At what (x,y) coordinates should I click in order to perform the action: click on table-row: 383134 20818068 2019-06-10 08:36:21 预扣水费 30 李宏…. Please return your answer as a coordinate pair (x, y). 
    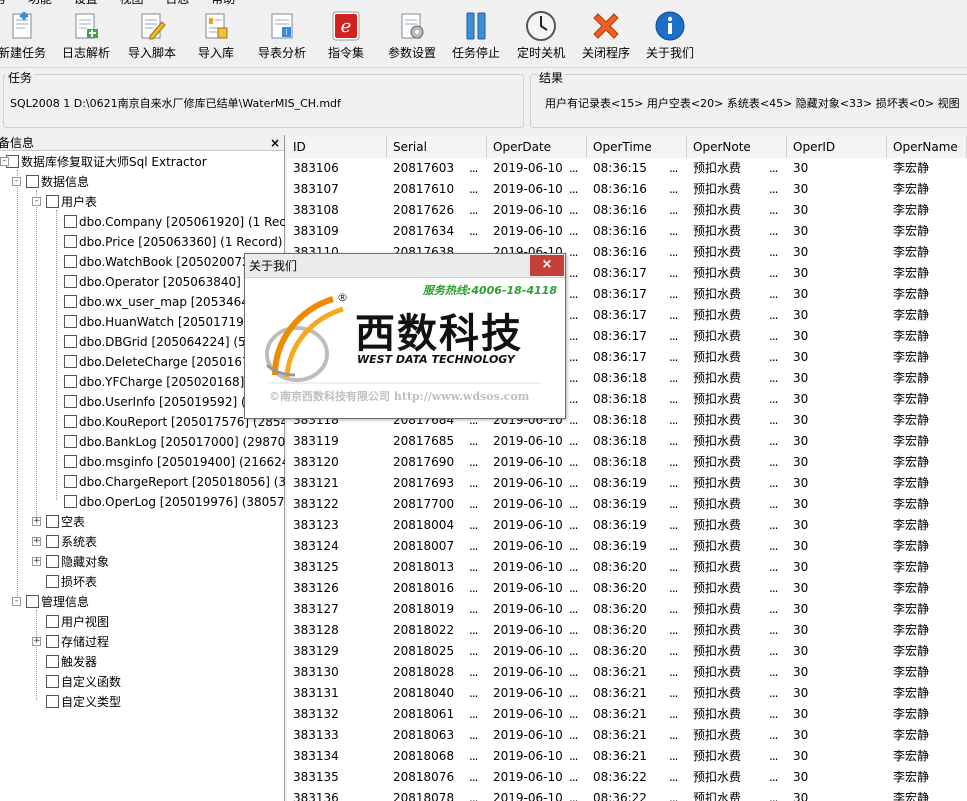
    Looking at the image, I should click on (627, 756).